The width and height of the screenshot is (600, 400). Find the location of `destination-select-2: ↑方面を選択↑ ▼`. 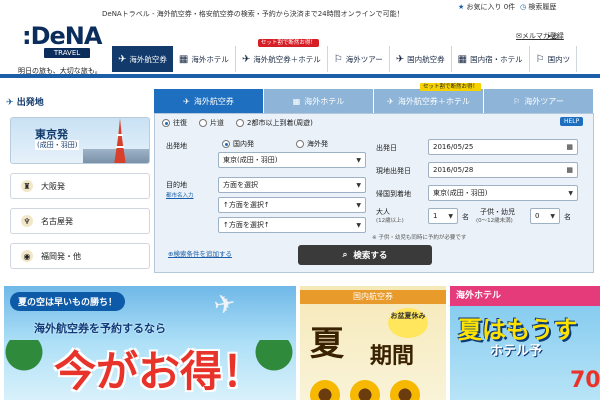

destination-select-2: ↑方面を選択↑ ▼ is located at coordinates (292, 205).